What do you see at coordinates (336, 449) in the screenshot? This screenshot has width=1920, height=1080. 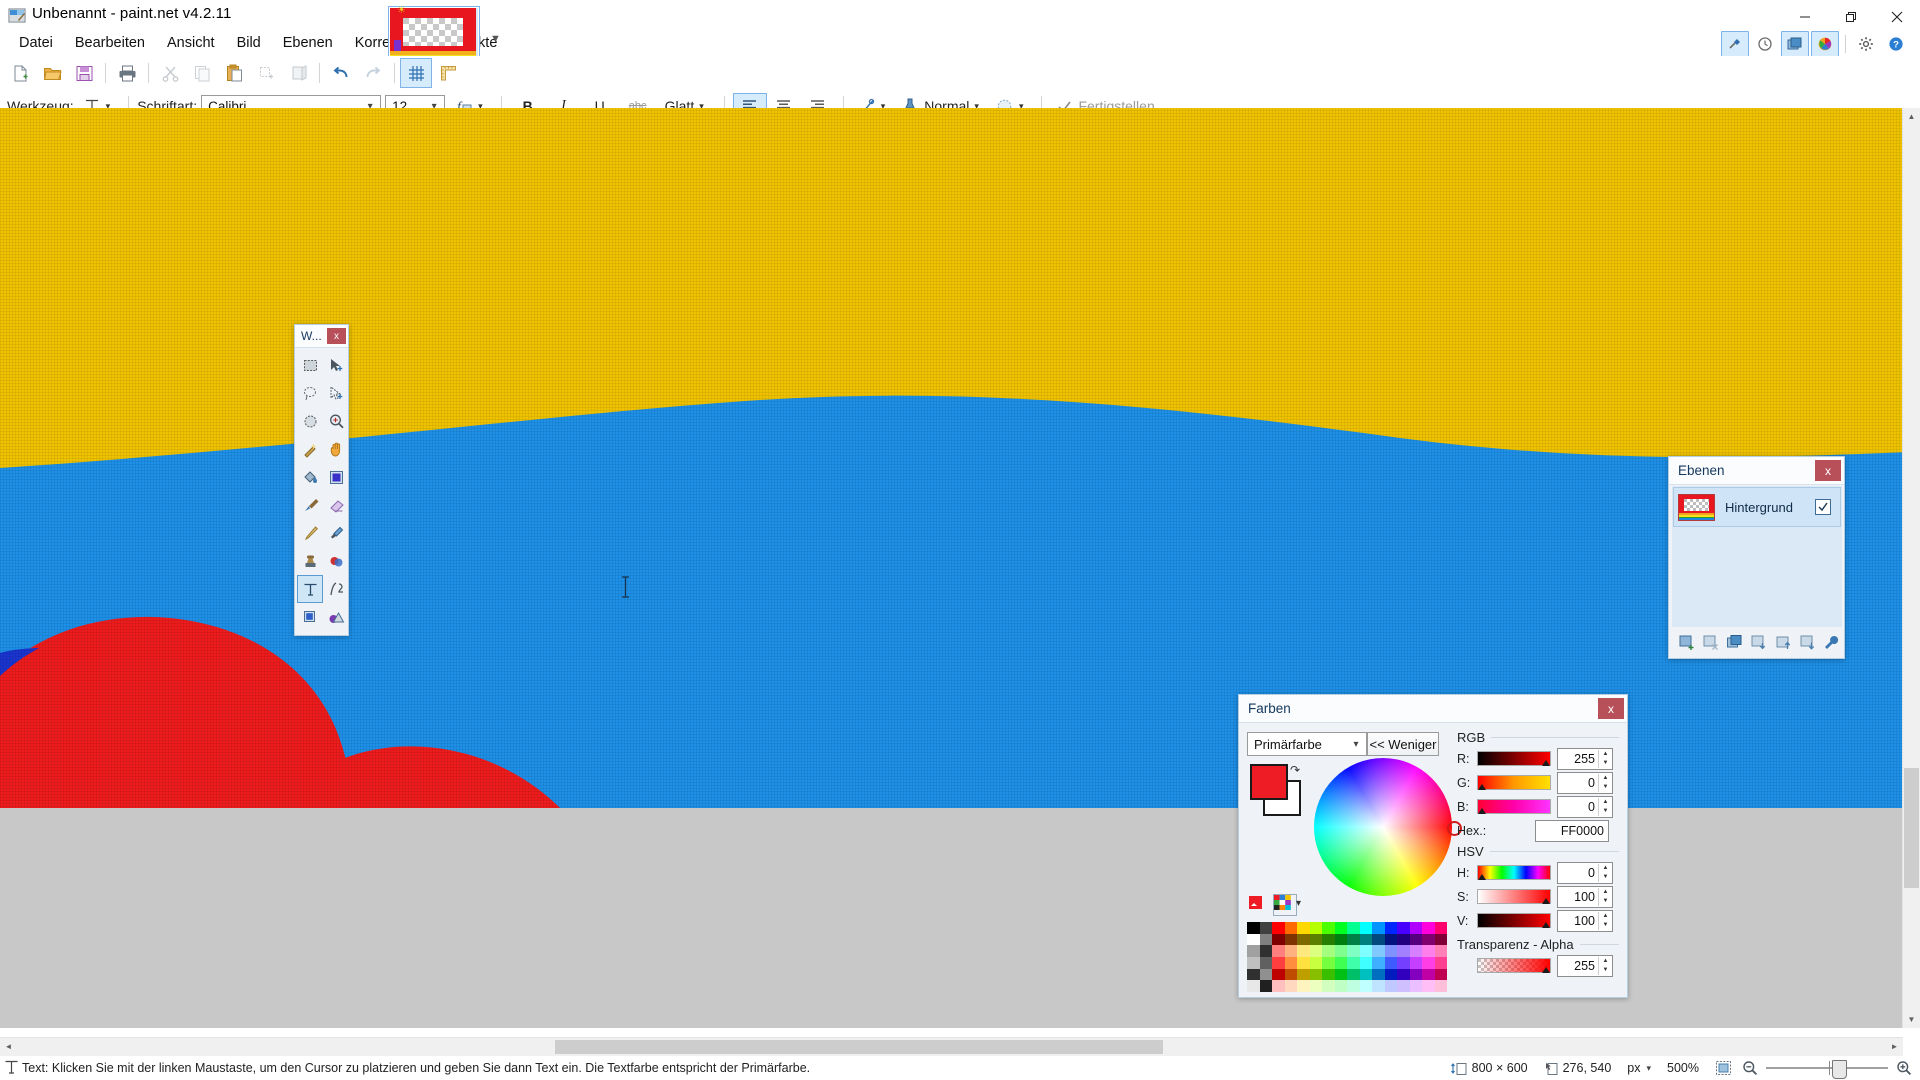 I see `pan-tool` at bounding box center [336, 449].